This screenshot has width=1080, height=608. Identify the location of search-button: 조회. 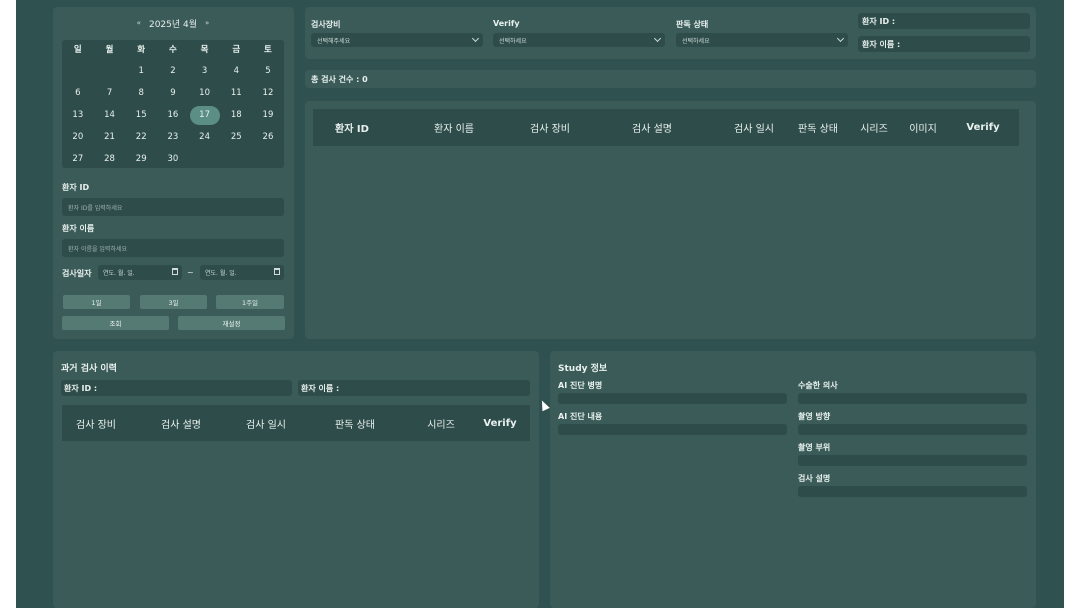
(115, 323).